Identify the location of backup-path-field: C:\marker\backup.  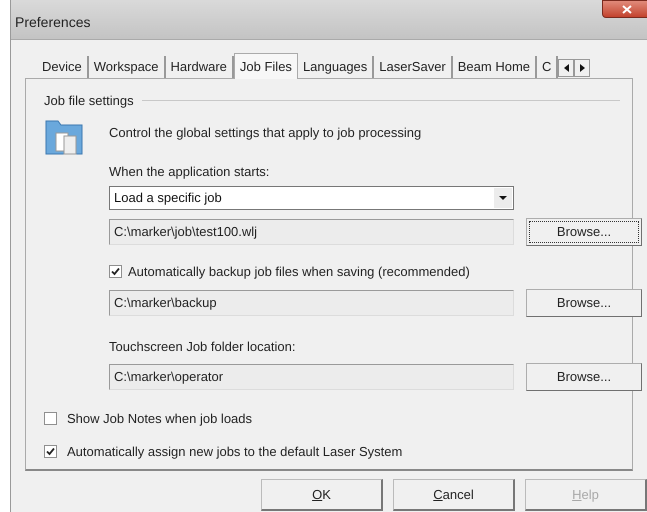
(311, 303).